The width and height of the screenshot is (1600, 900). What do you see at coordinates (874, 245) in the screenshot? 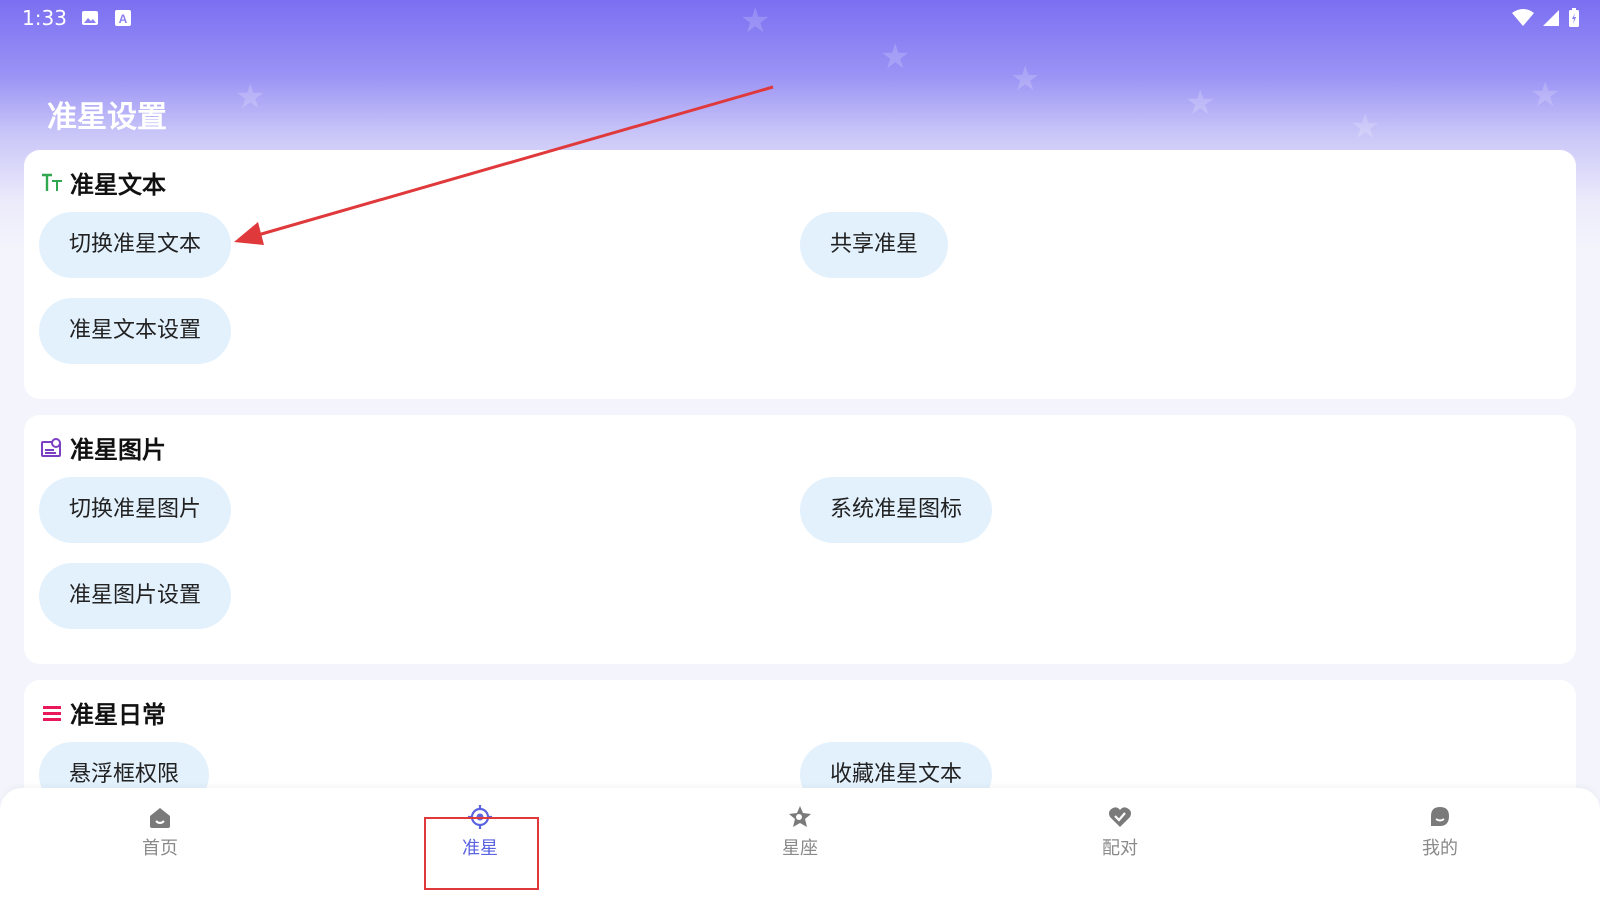
I see `share-crosshair-button: 共享准星` at bounding box center [874, 245].